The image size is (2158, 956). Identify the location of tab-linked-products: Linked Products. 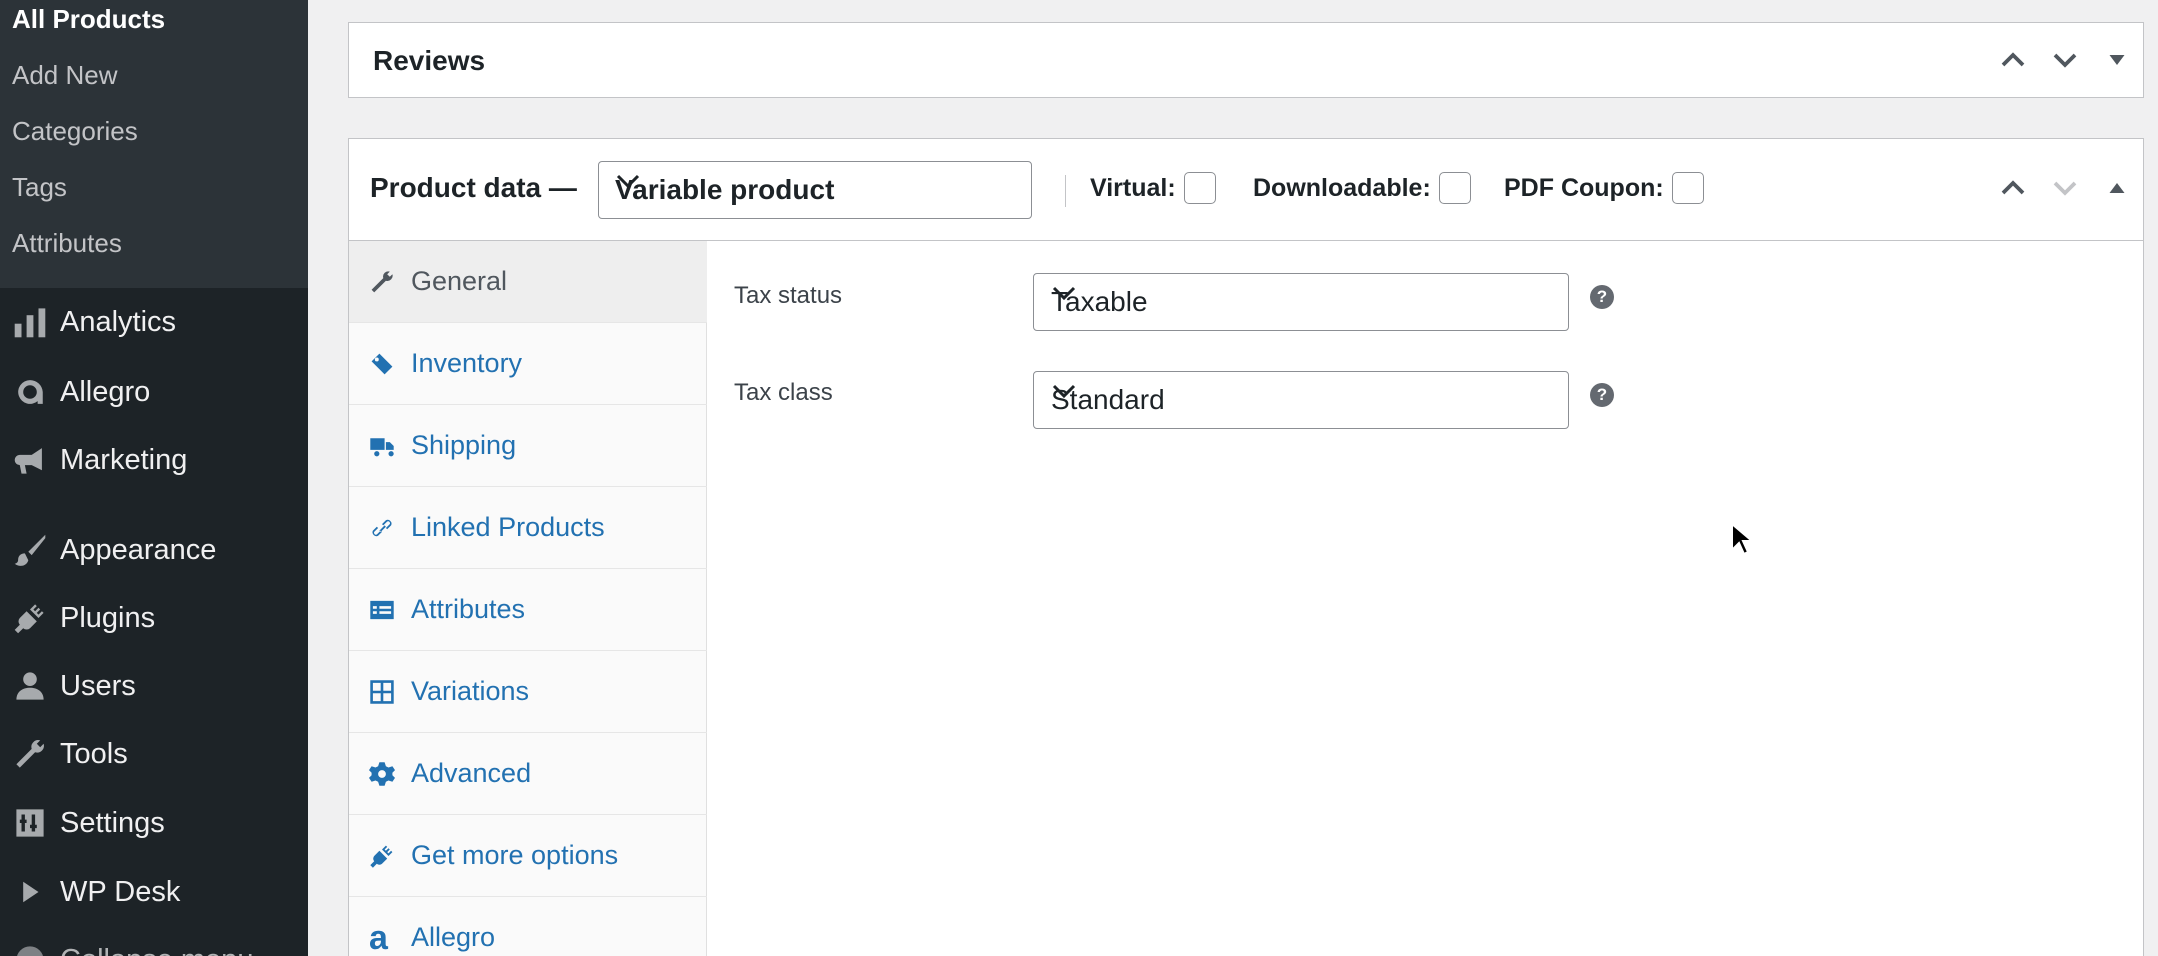
(528, 528).